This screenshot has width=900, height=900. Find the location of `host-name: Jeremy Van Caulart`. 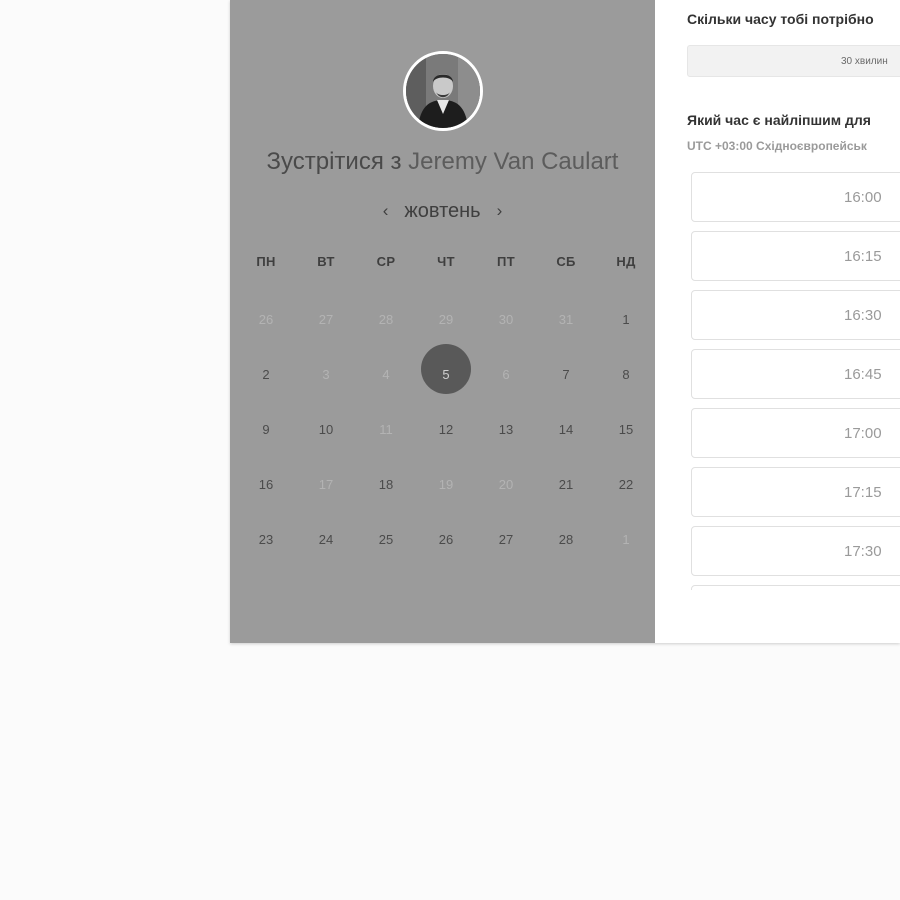

host-name: Jeremy Van Caulart is located at coordinates (513, 161).